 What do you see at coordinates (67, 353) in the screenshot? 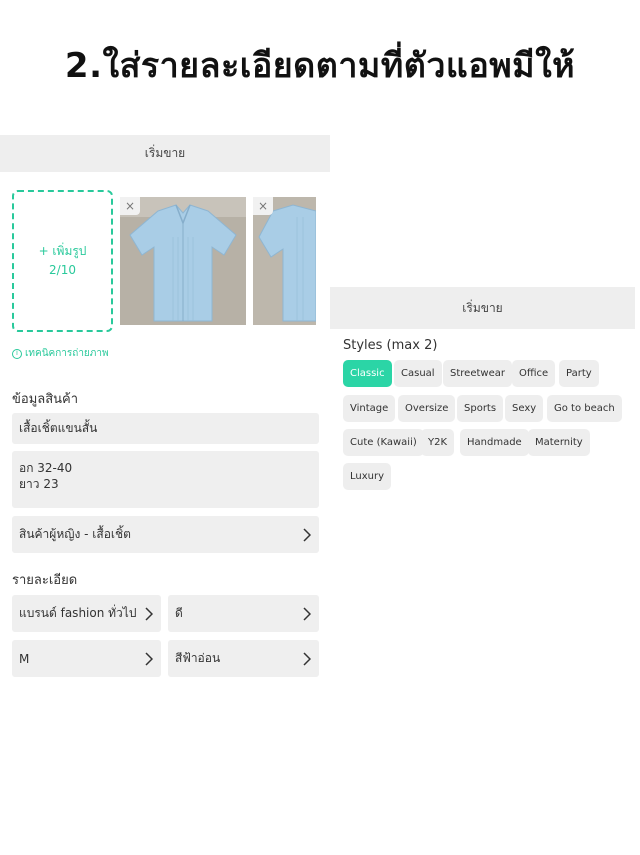
I see `photo-tips-label: เทคนิคการถ่ายภาพ` at bounding box center [67, 353].